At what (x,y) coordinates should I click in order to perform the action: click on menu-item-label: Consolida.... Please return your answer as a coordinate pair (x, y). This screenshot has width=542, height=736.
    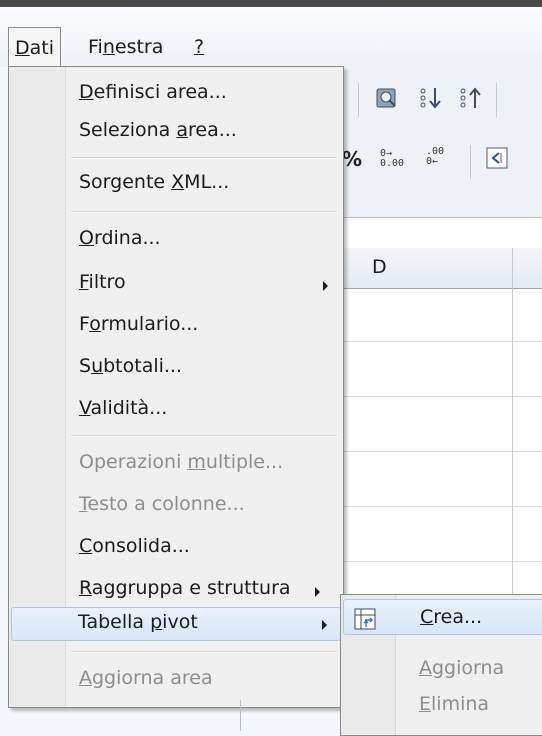
    Looking at the image, I should click on (134, 546).